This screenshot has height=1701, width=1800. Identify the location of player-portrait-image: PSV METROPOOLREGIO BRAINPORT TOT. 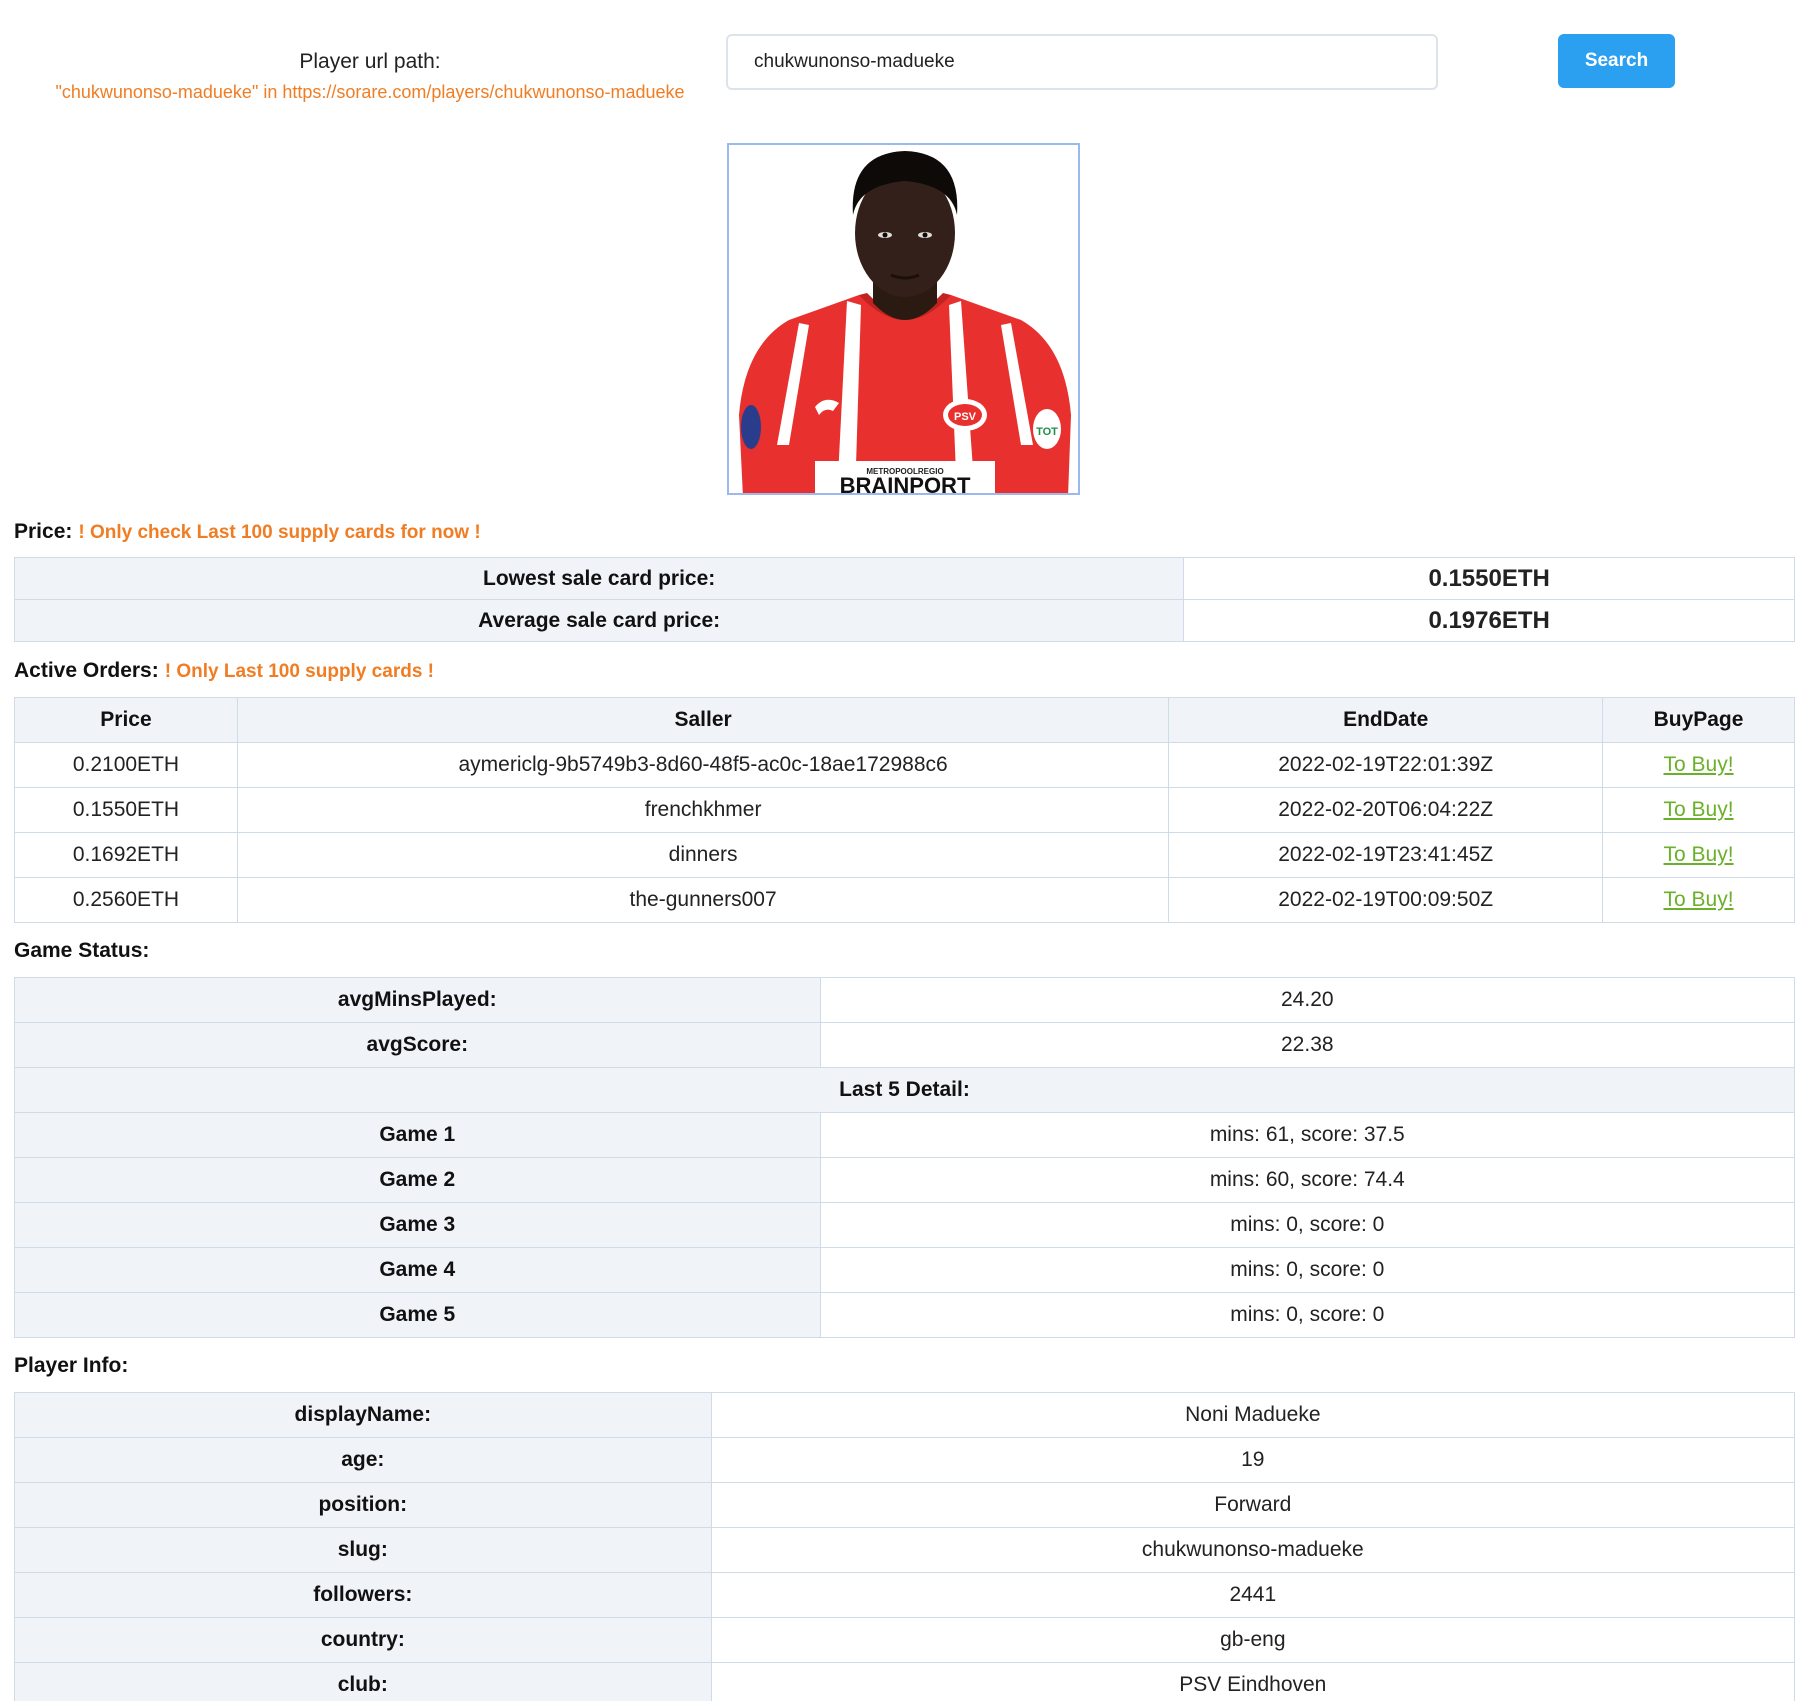
(903, 320).